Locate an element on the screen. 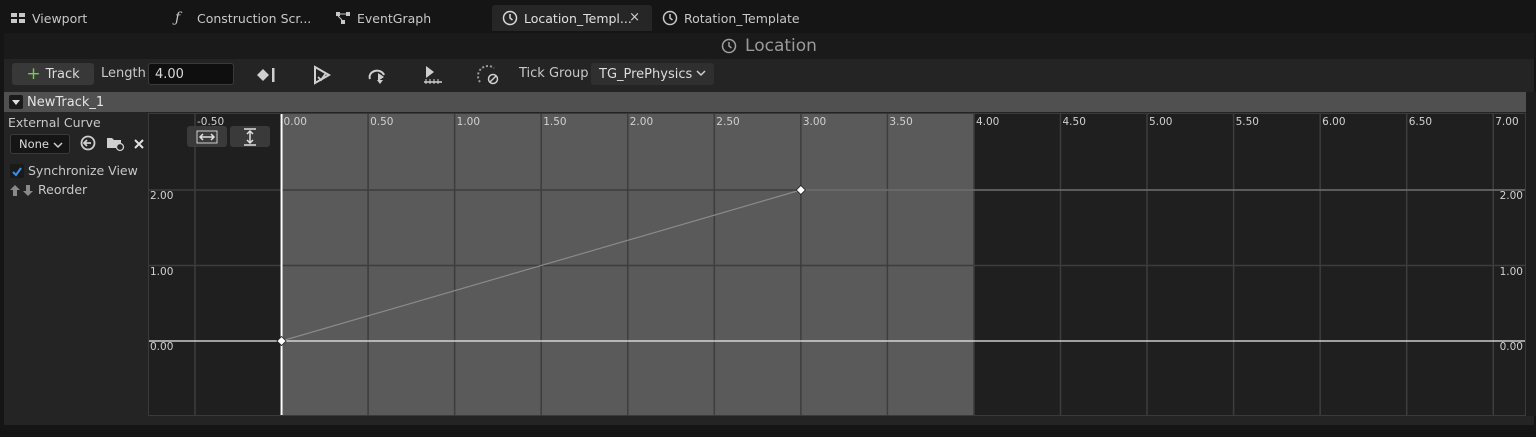 This screenshot has height=437, width=1536. panel-title-bar: Location is located at coordinates (769, 46).